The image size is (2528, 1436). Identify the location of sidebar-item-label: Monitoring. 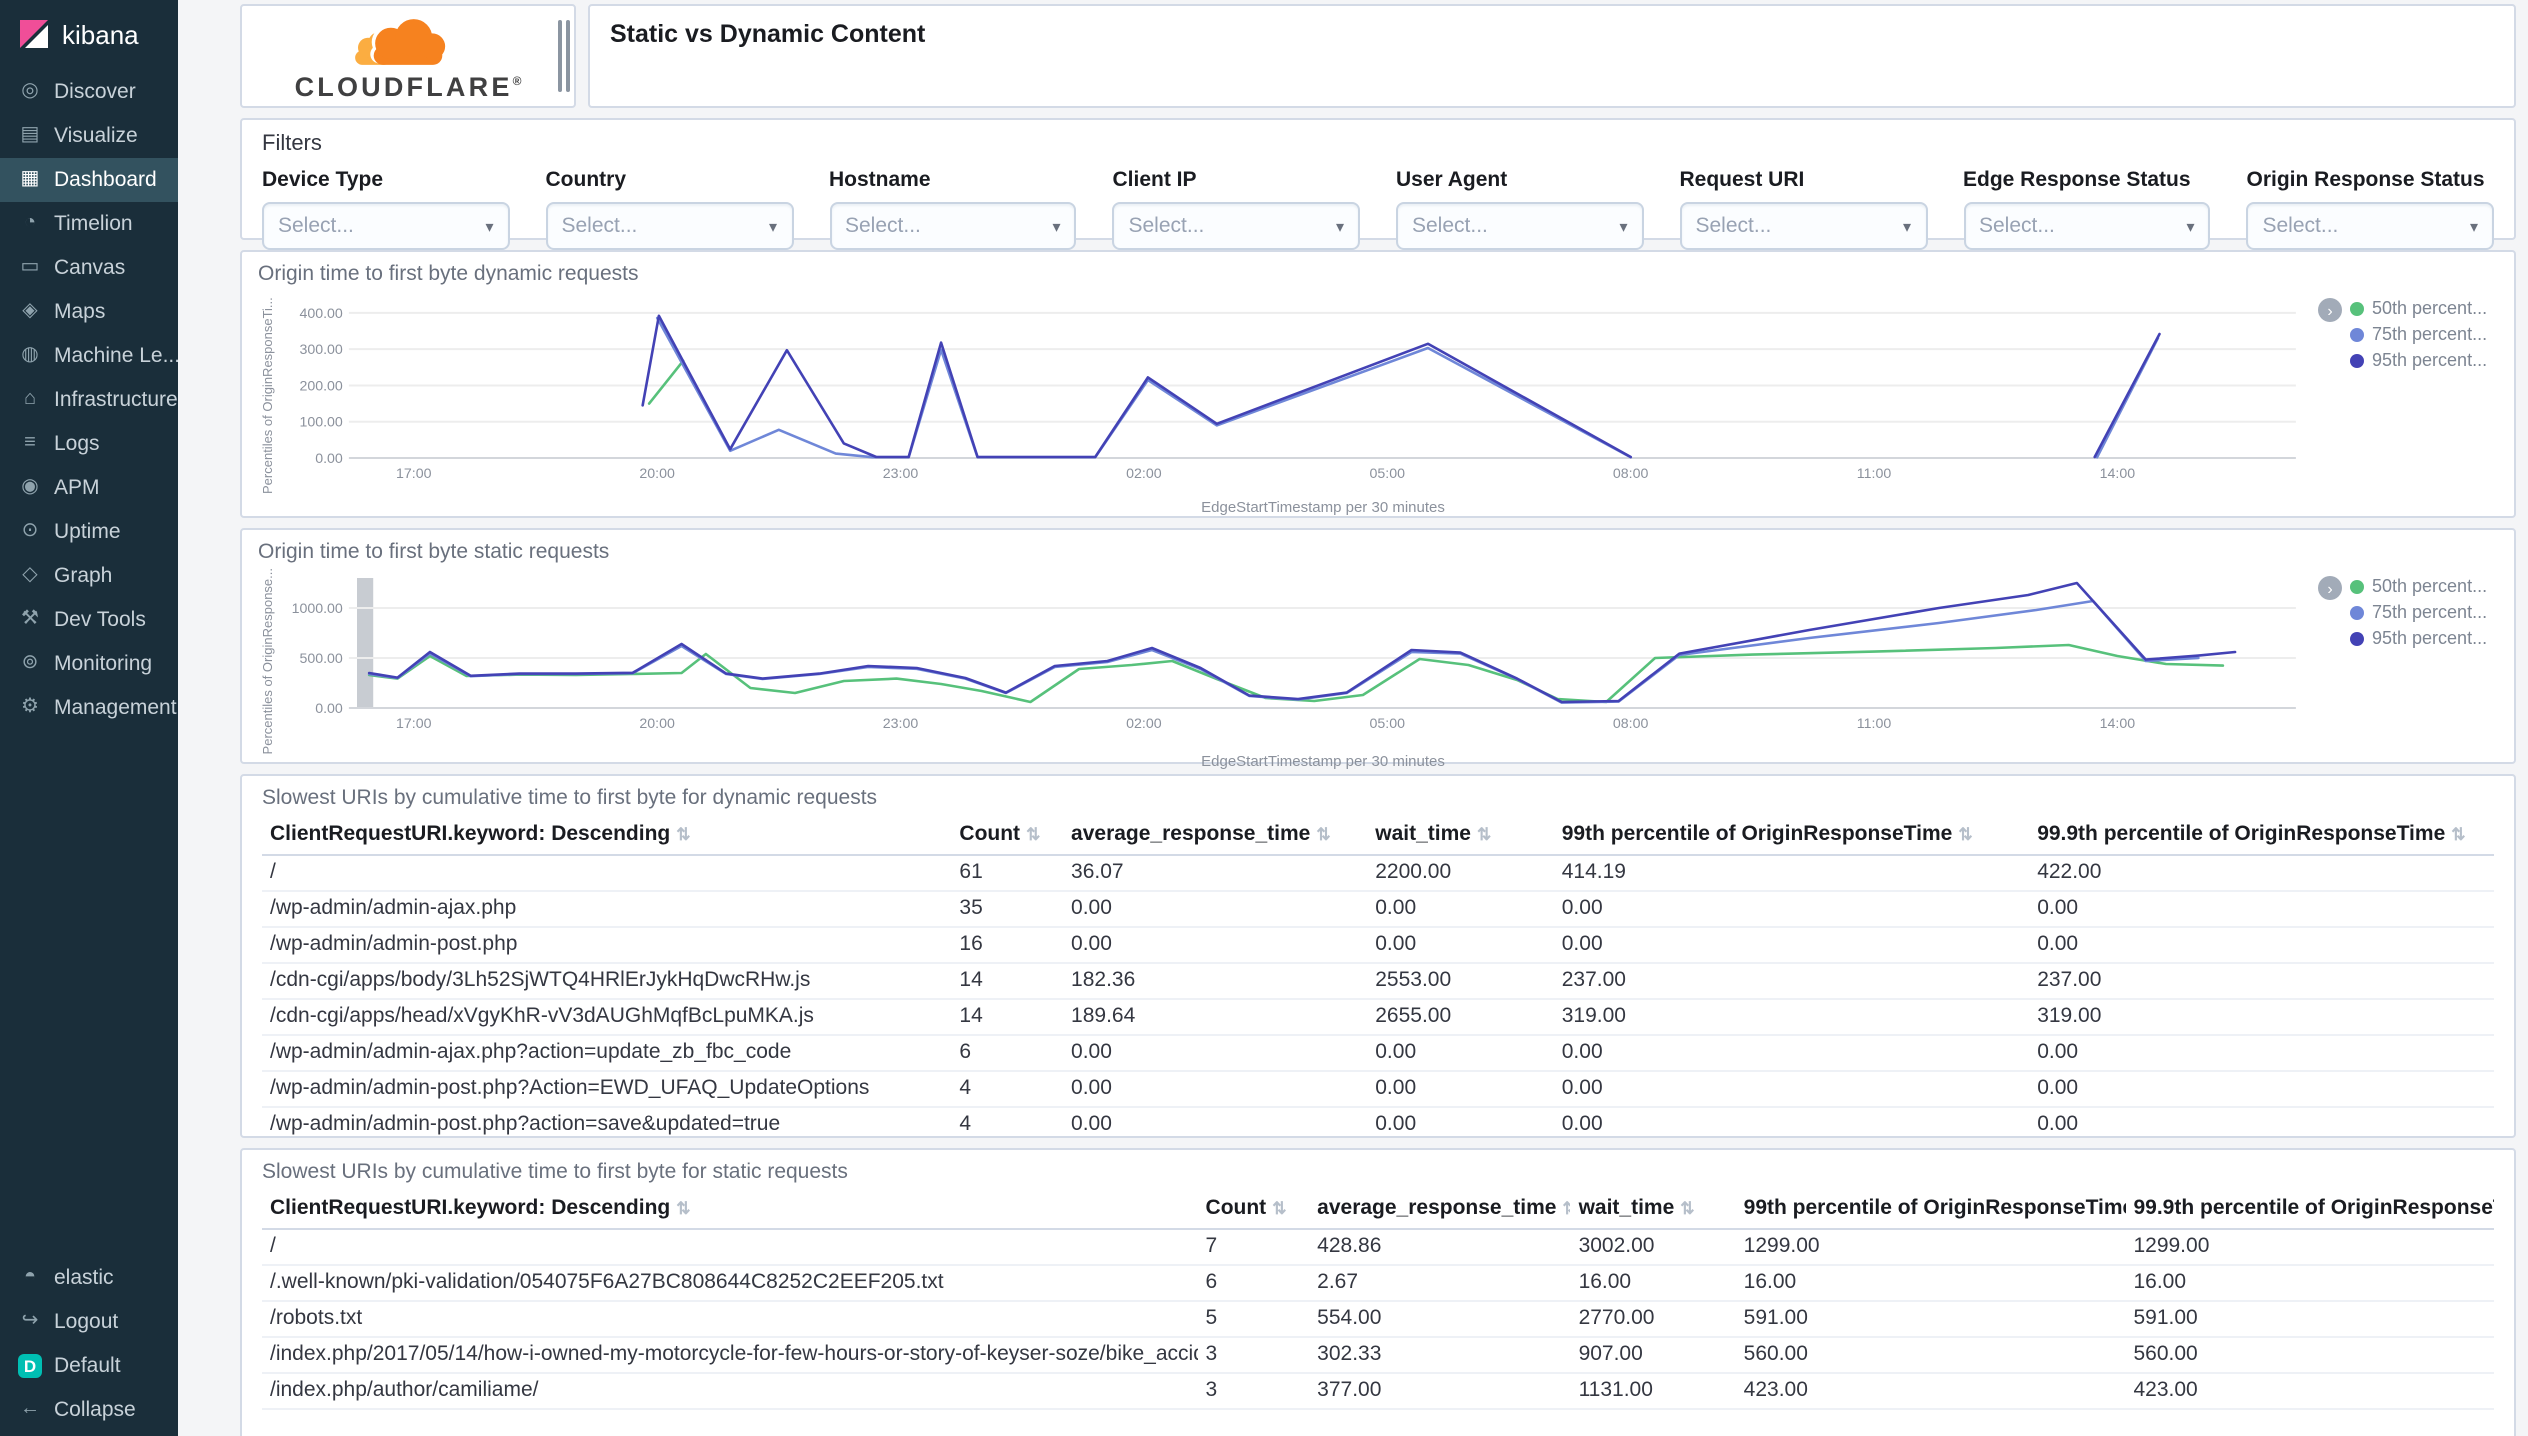
(103, 664).